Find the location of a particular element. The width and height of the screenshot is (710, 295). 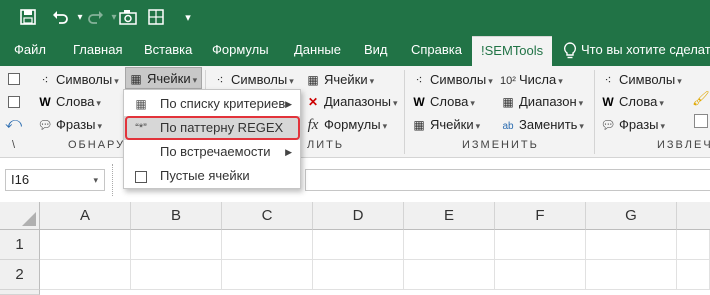

formula-bar-splitter is located at coordinates (113, 180).